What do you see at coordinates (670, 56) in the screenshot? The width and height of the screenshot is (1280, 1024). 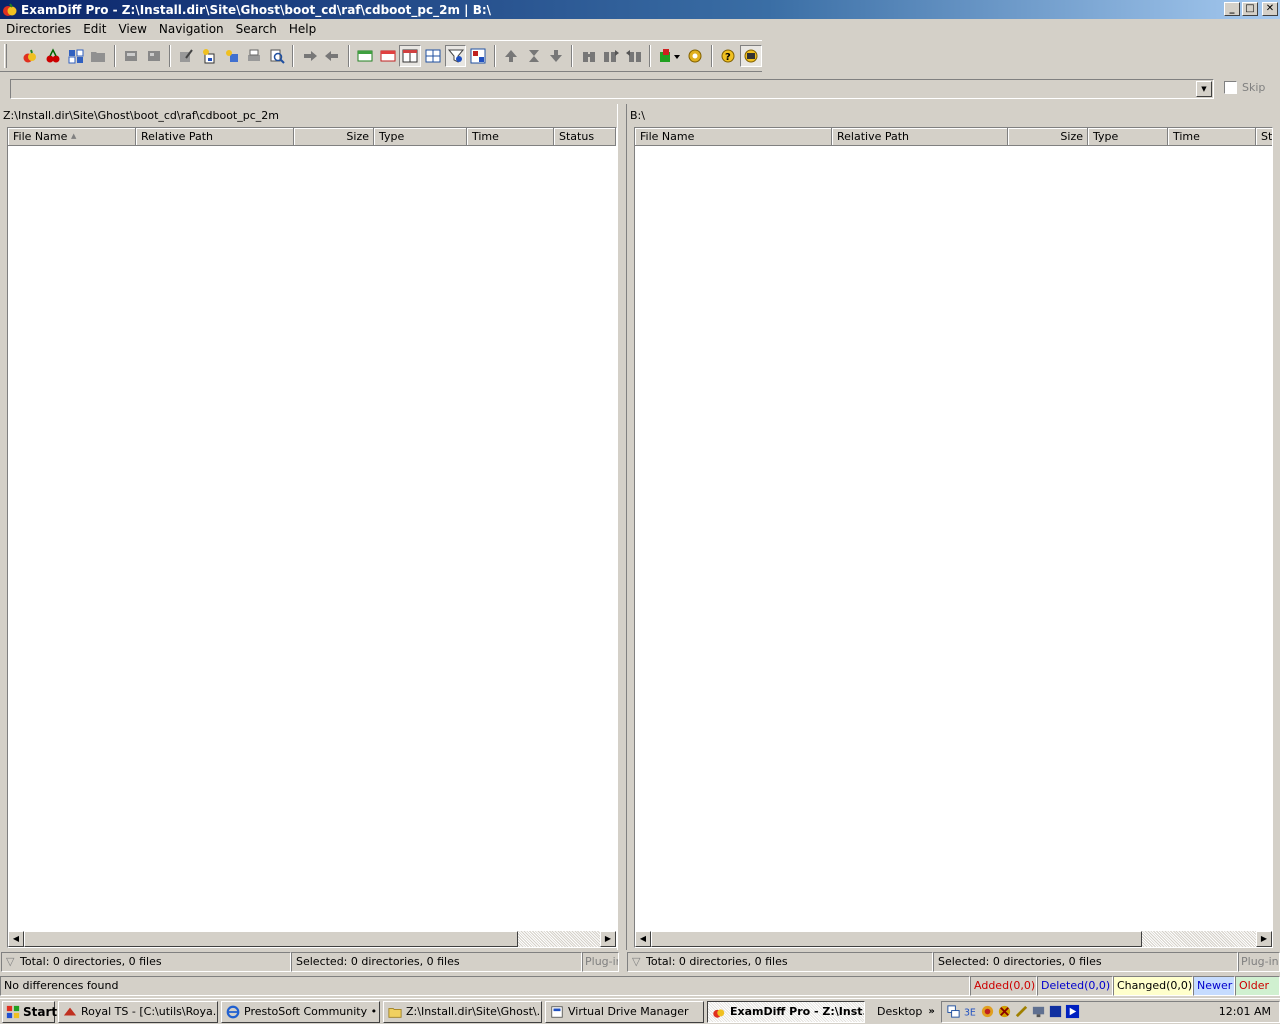 I see `plugin-icon` at bounding box center [670, 56].